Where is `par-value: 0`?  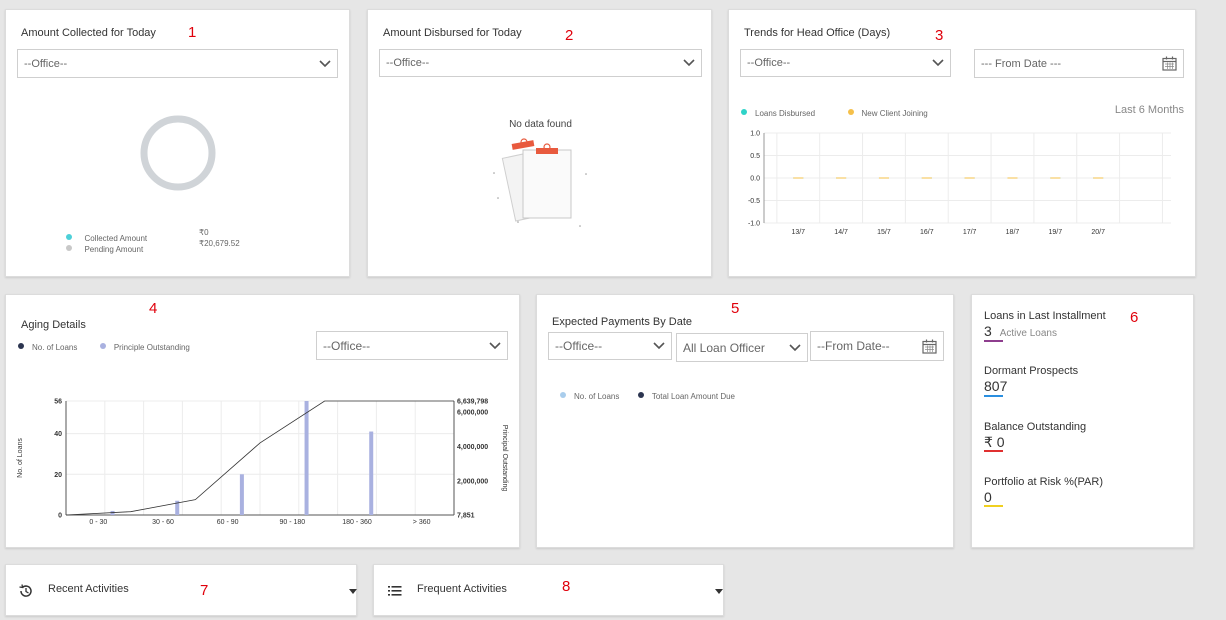
par-value: 0 is located at coordinates (988, 497).